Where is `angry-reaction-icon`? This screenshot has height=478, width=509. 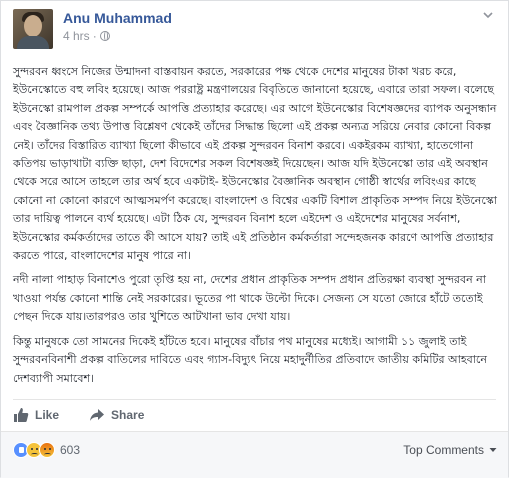 angry-reaction-icon is located at coordinates (47, 450).